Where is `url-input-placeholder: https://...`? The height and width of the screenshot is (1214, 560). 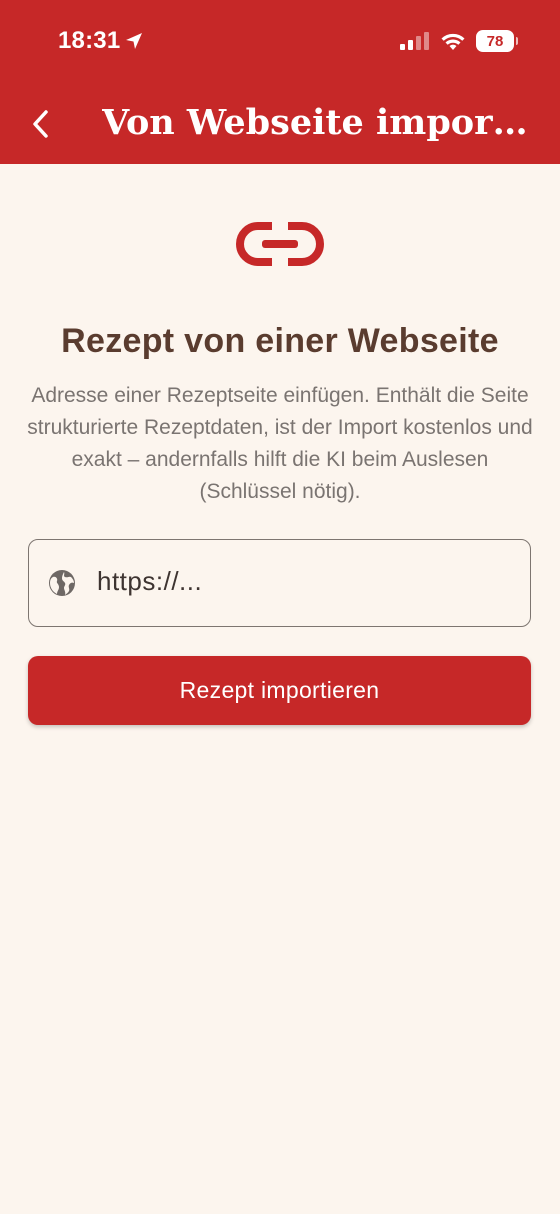 url-input-placeholder: https://... is located at coordinates (150, 581).